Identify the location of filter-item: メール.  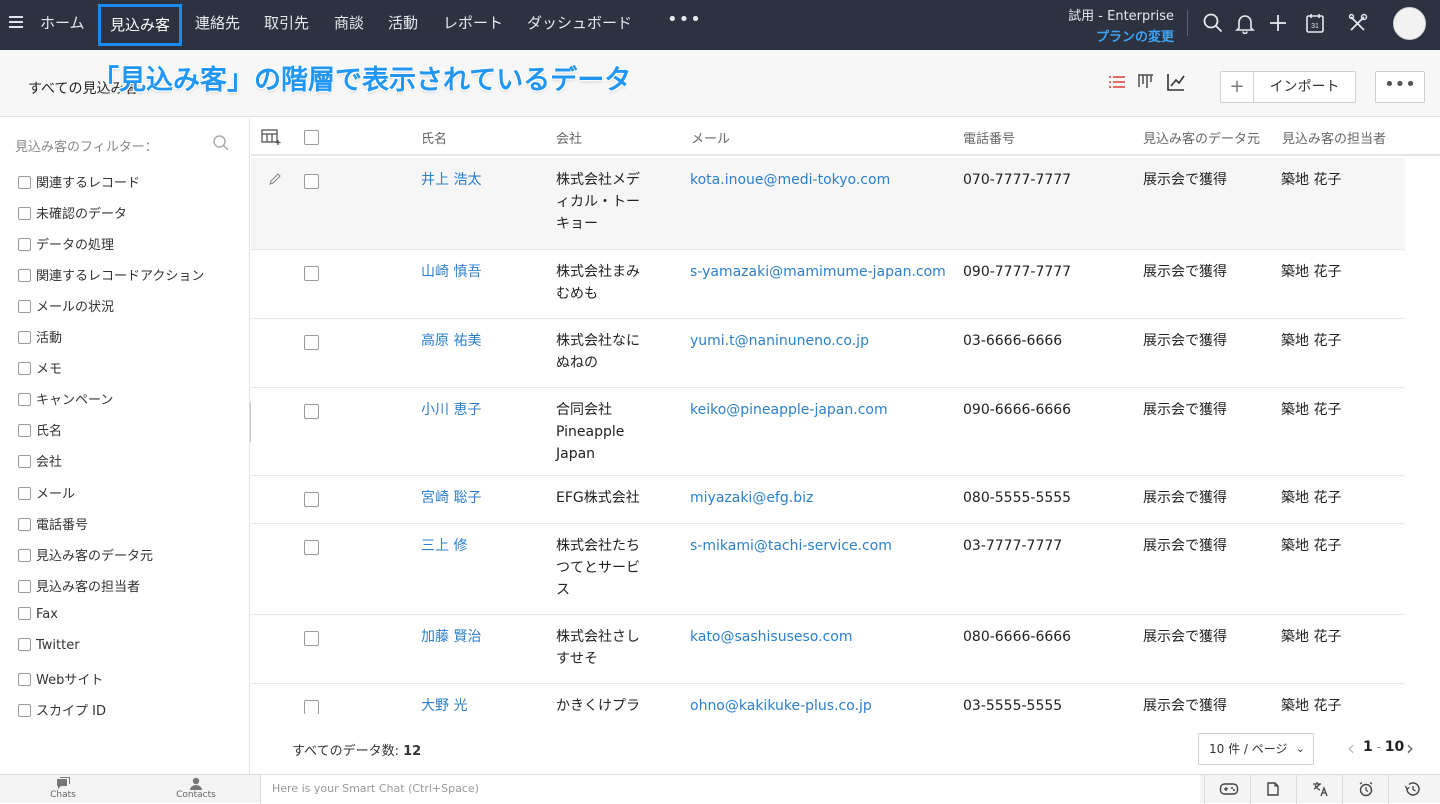
(46, 493).